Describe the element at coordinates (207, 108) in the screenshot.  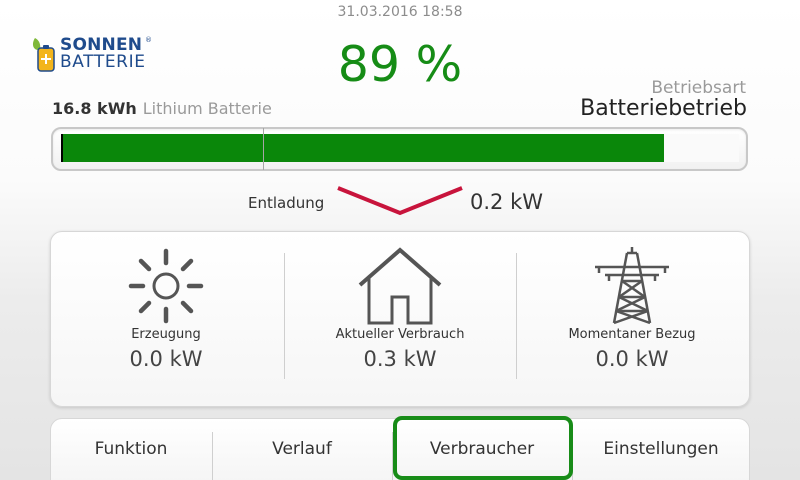
I see `battery-type: Lithium Batterie` at that location.